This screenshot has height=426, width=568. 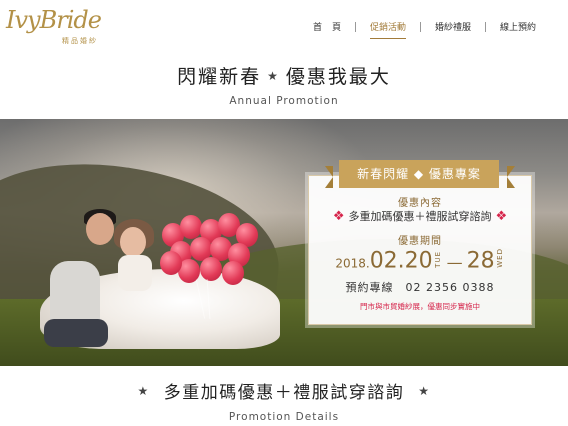 What do you see at coordinates (518, 26) in the screenshot?
I see `nav-item-online-booking: 線上預約` at bounding box center [518, 26].